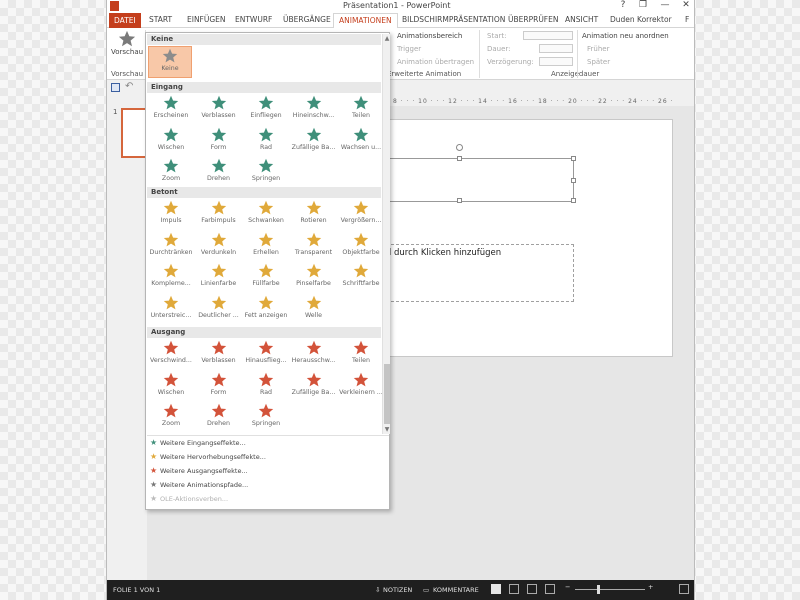 The height and width of the screenshot is (600, 800). I want to click on scroll-down-icon: ▼, so click(387, 429).